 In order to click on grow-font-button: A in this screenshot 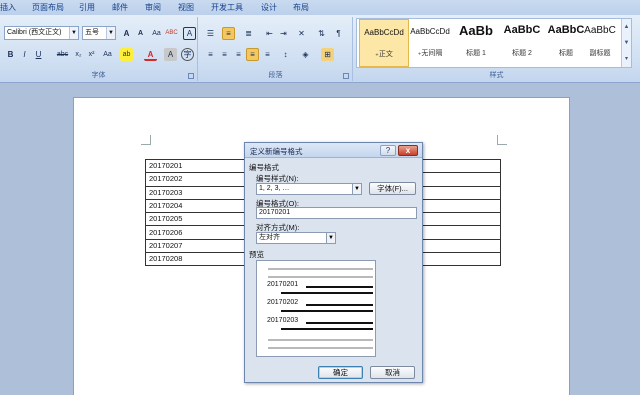, I will do `click(126, 33)`.